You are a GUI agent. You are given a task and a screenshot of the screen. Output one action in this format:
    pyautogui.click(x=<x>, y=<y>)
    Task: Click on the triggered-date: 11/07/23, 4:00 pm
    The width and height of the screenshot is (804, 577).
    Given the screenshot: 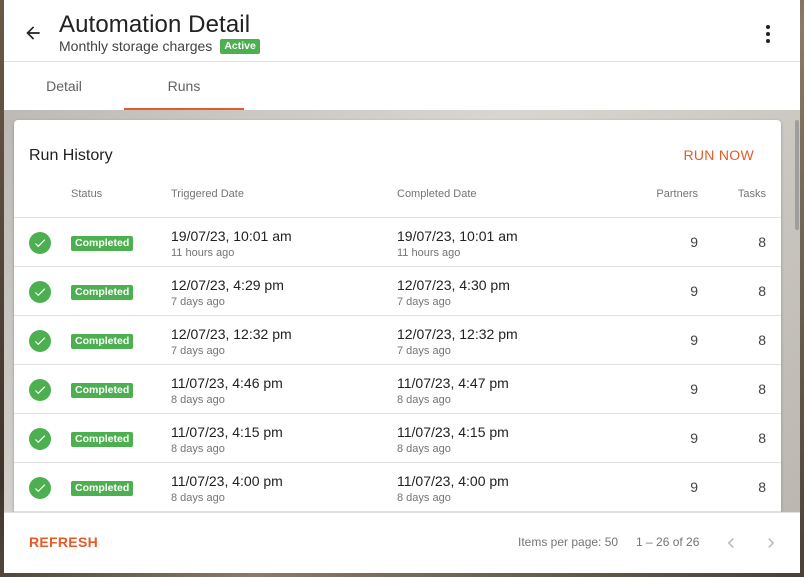 What is the action you would take?
    pyautogui.click(x=227, y=481)
    